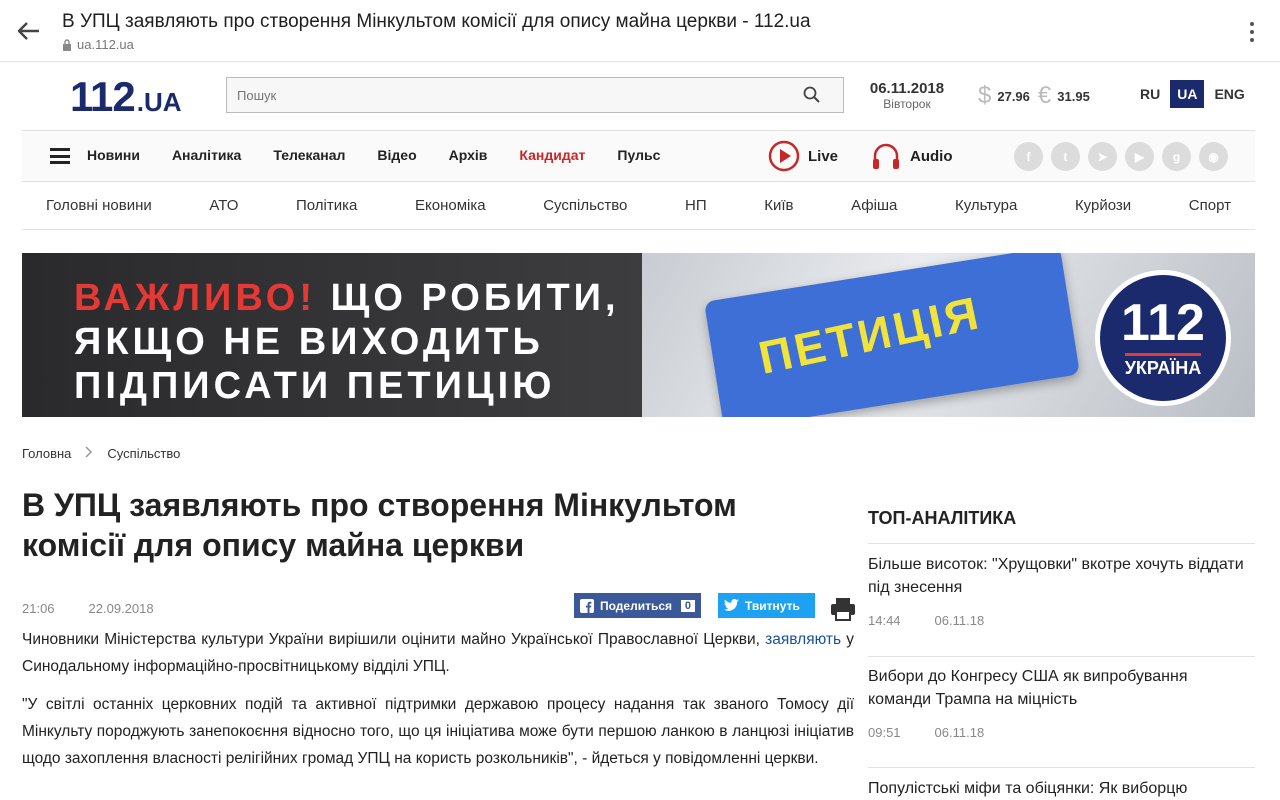  What do you see at coordinates (347, 298) in the screenshot?
I see `banner-line-1: ВАЖЛИВО! ЩО РОБИТИ,` at bounding box center [347, 298].